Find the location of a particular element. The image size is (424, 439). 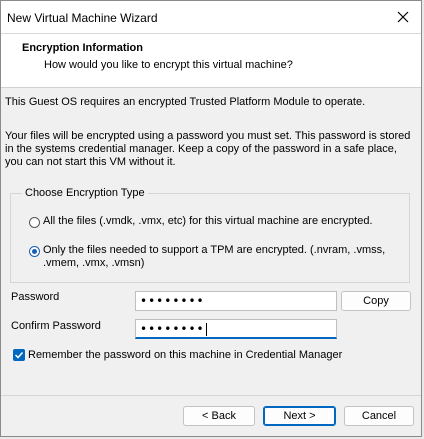

checkmark-icon is located at coordinates (19, 355).